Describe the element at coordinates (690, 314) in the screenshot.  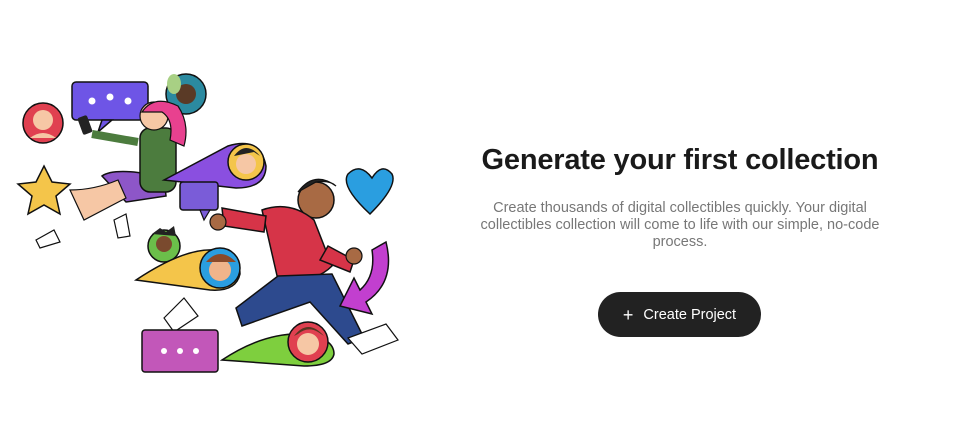
I see `create-project-label: Create Project` at that location.